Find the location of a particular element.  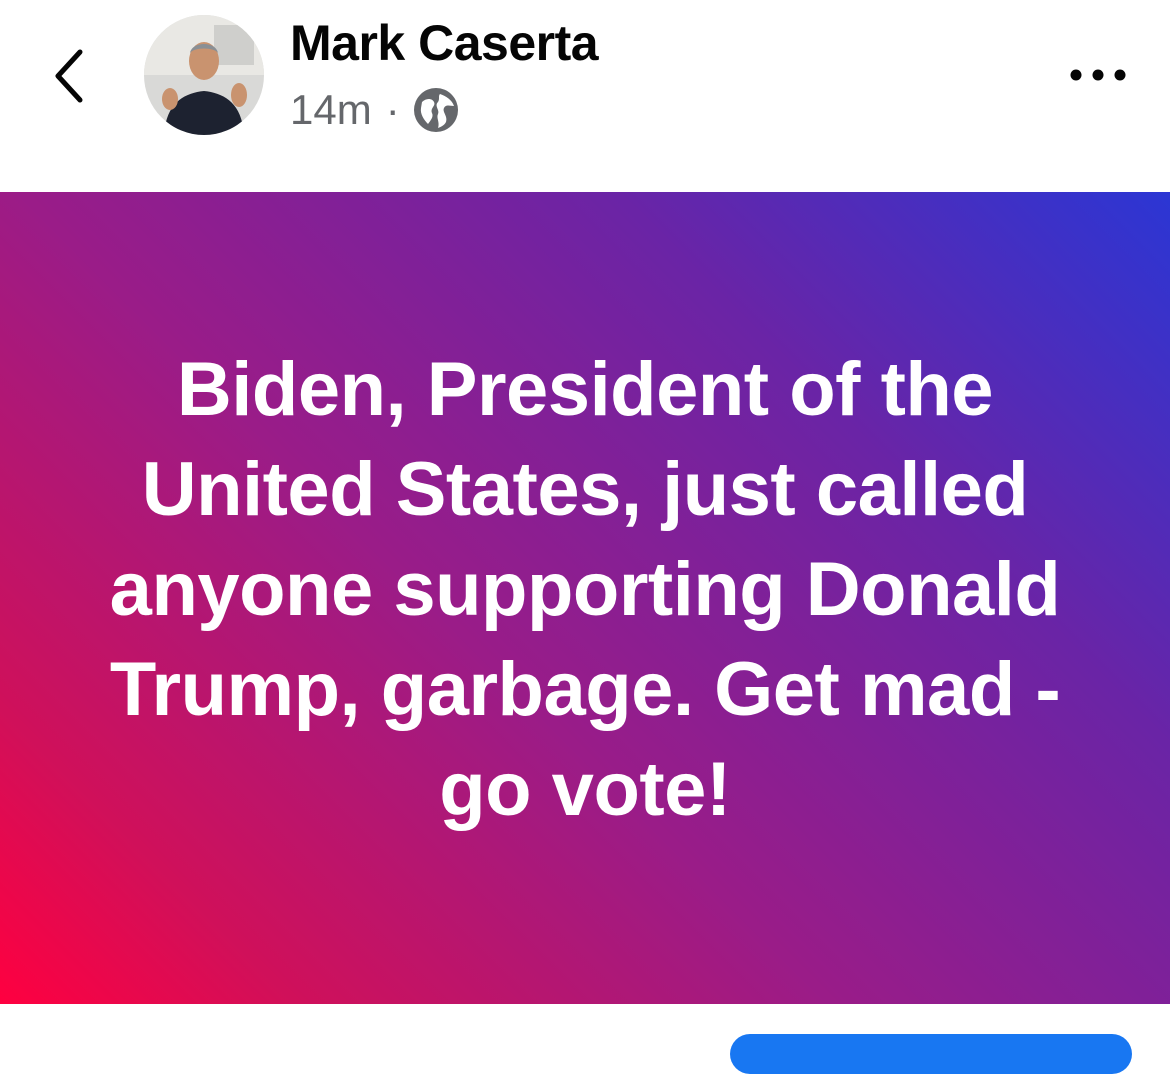

author-name: Mark Caserta is located at coordinates (444, 43).